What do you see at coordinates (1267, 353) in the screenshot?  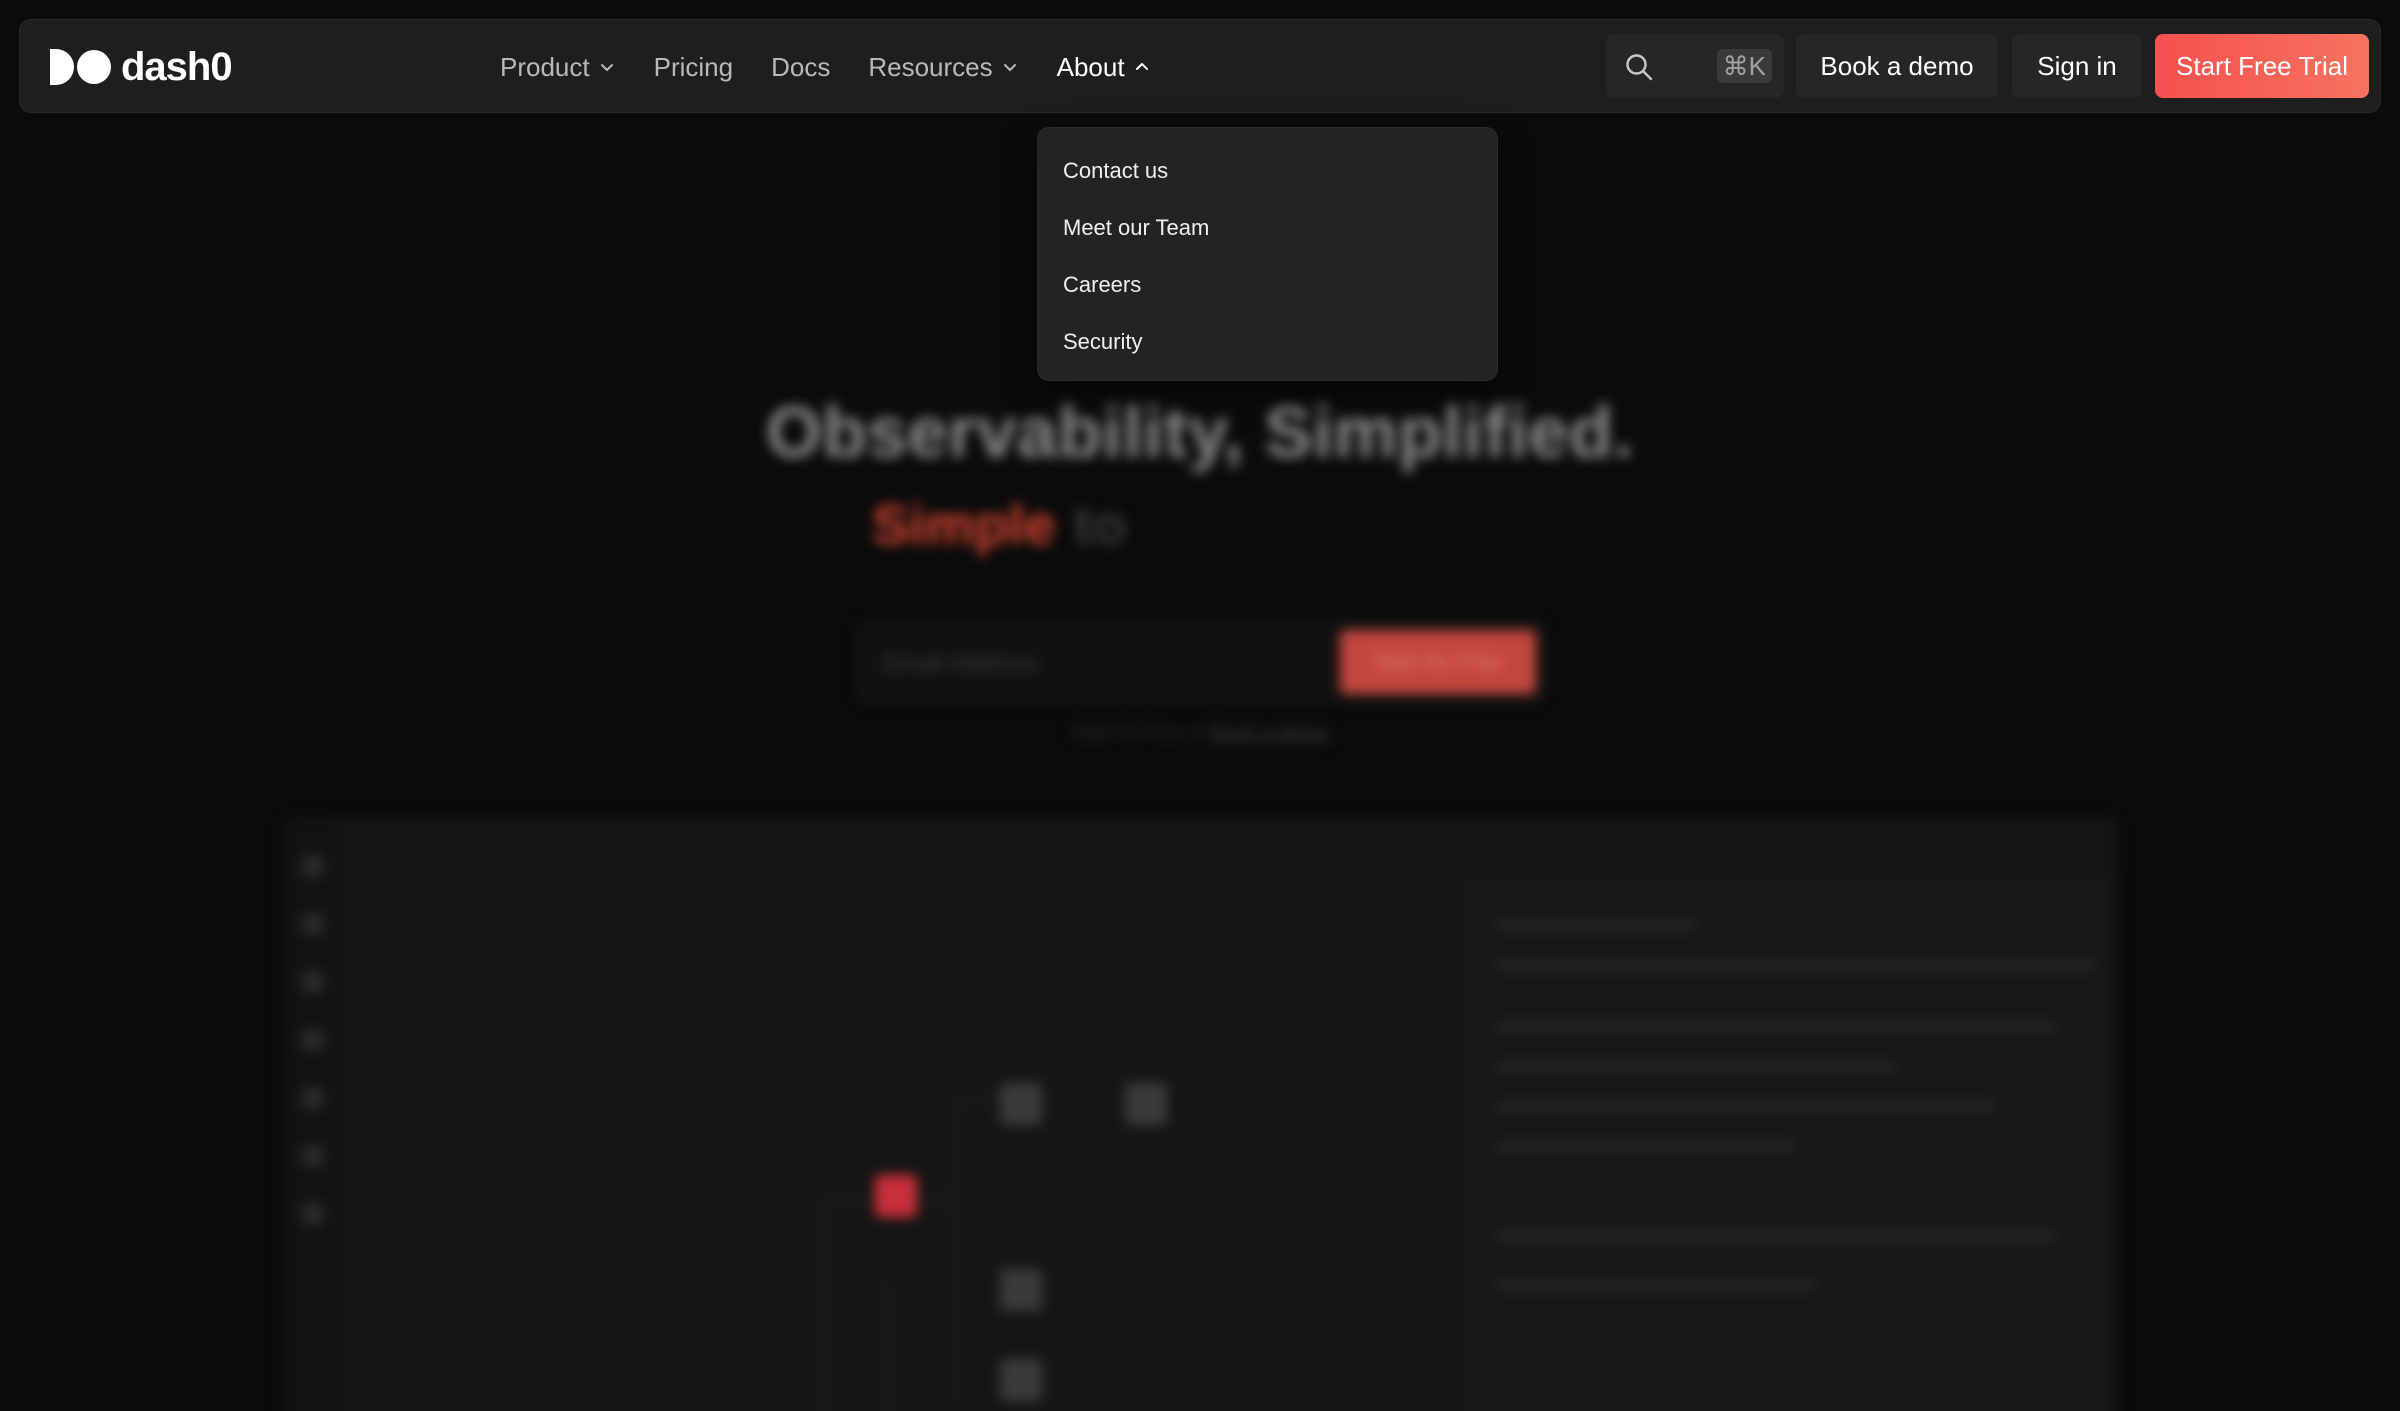 I see `menu-item-security: Security` at bounding box center [1267, 353].